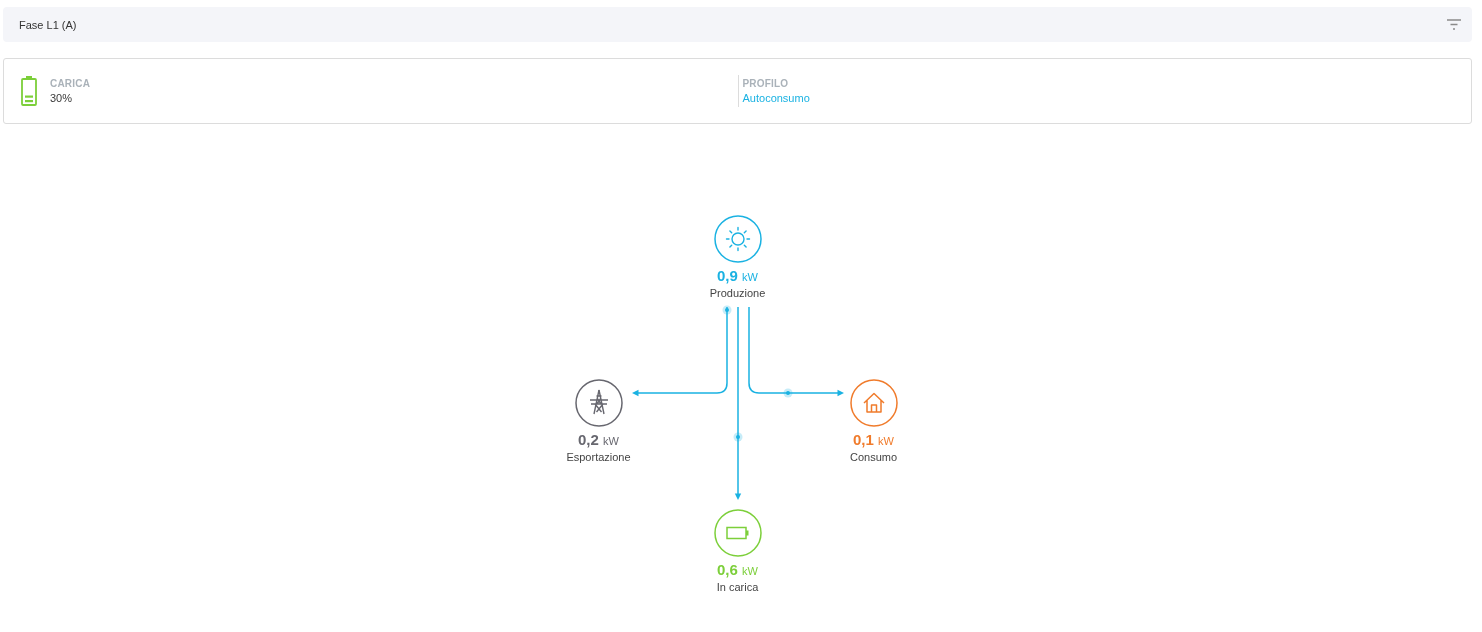 This screenshot has height=632, width=1482. What do you see at coordinates (766, 84) in the screenshot?
I see `profile-label: PROFILO` at bounding box center [766, 84].